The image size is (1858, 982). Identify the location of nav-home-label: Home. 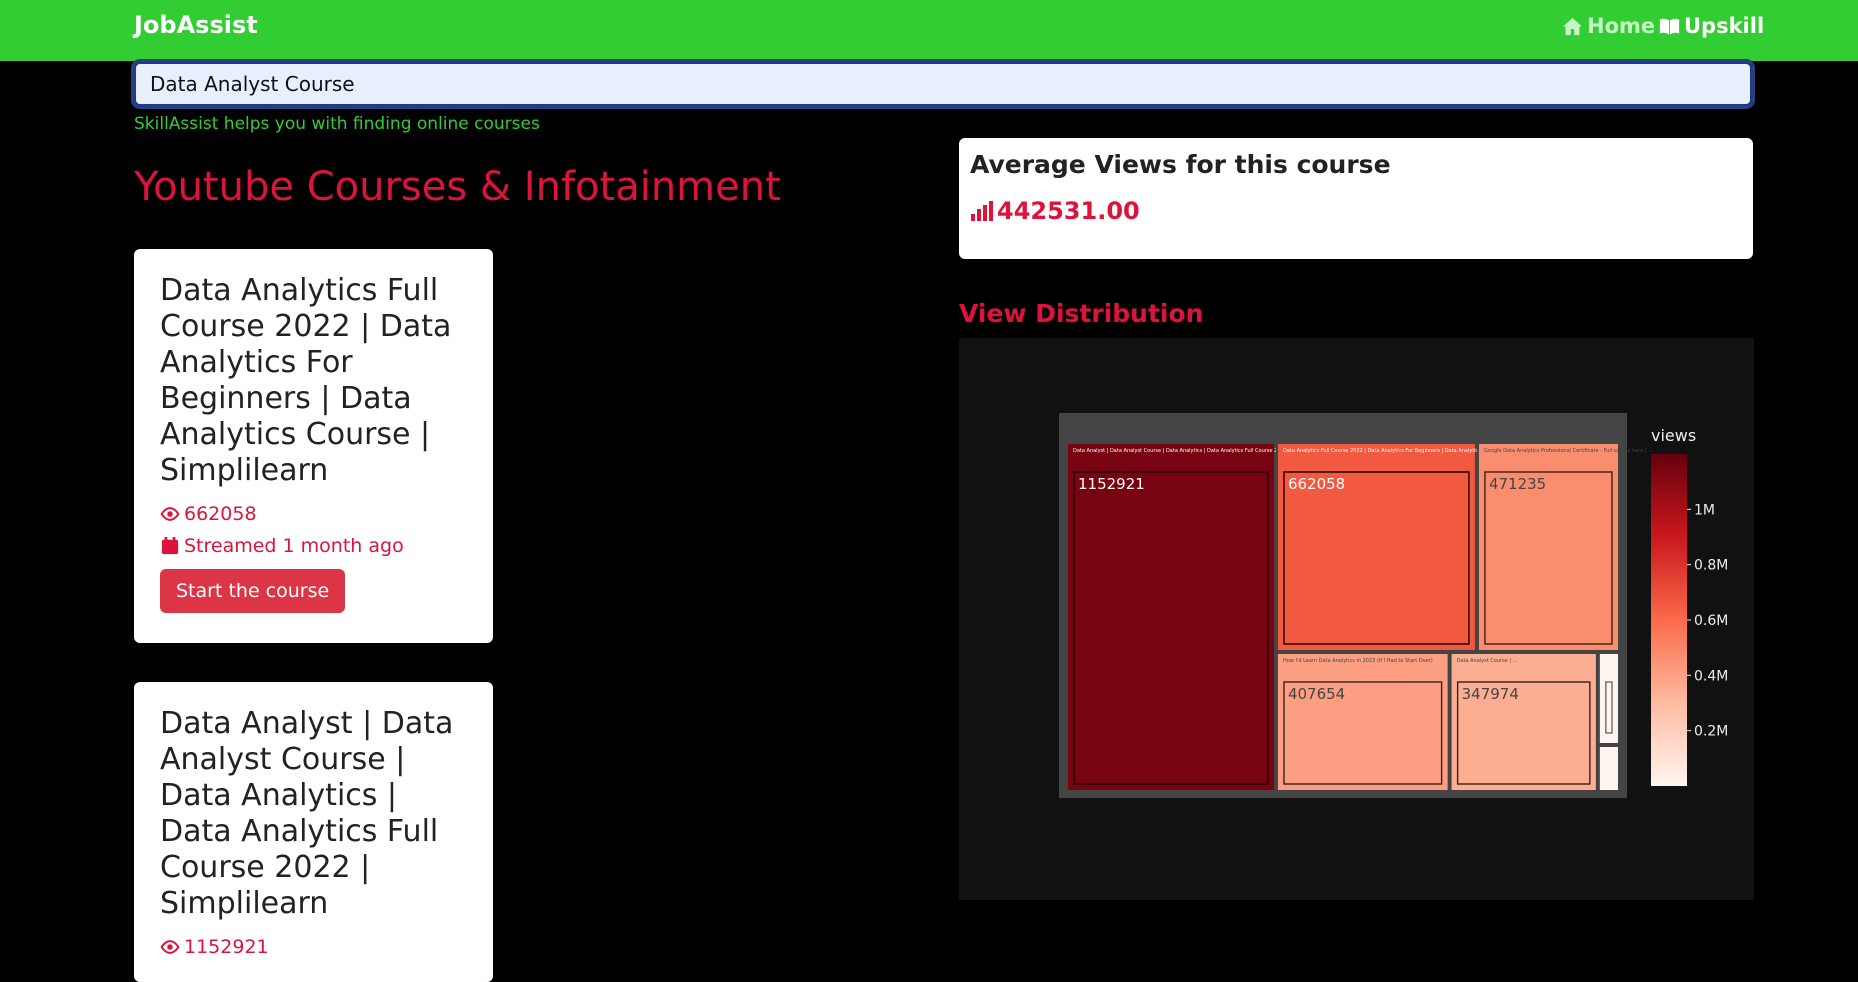
(1621, 26).